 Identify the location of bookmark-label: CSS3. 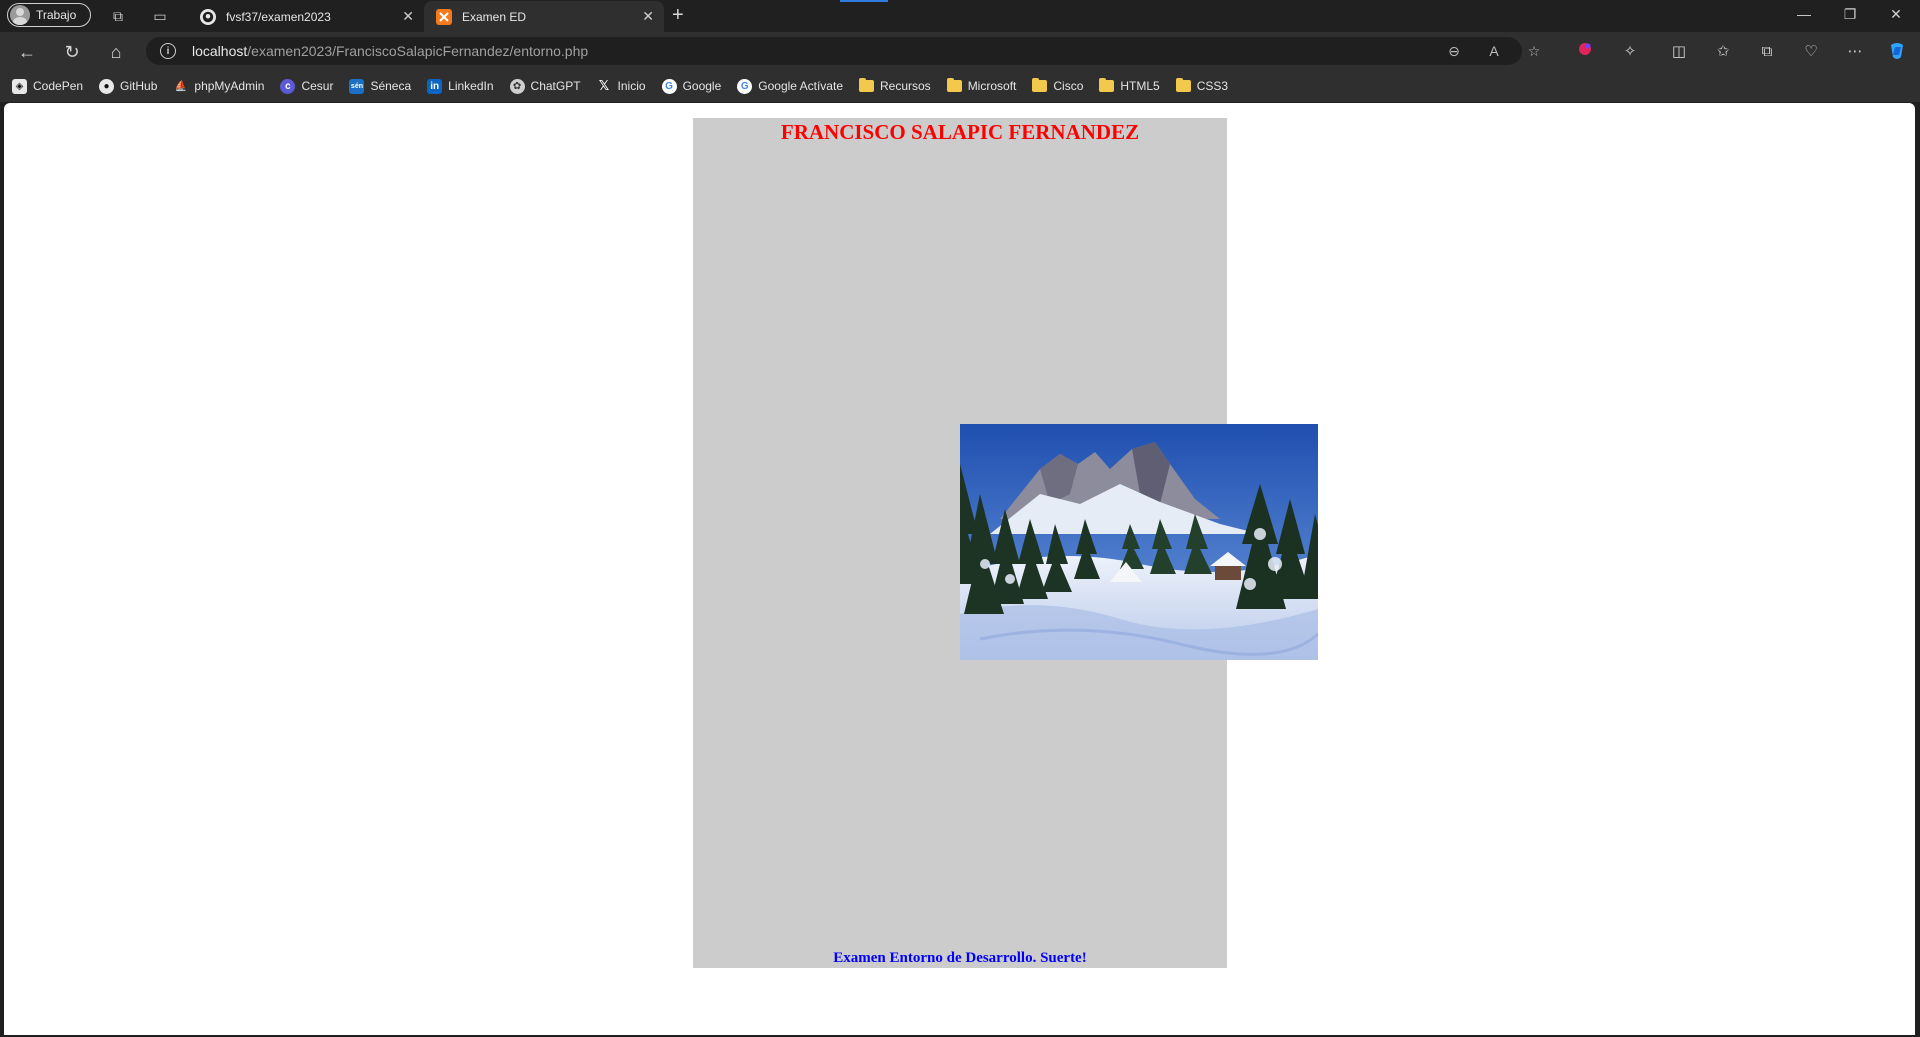
(1212, 86).